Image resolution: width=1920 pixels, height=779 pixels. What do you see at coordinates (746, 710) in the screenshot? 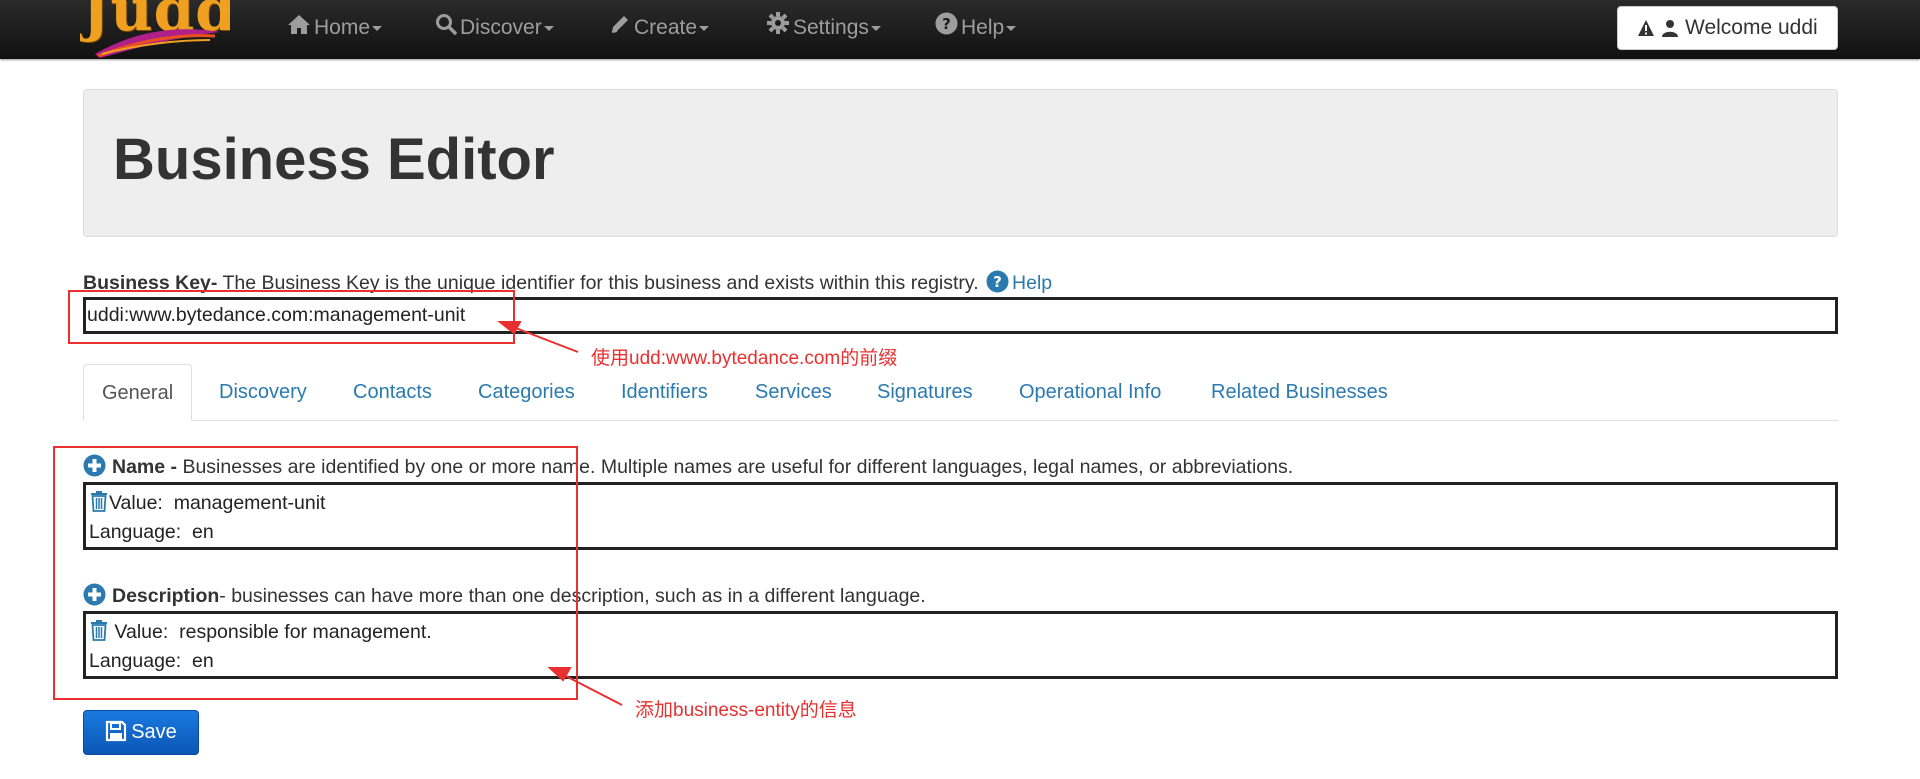
I see `annotation-entity-note: 添加business-entity的信息` at bounding box center [746, 710].